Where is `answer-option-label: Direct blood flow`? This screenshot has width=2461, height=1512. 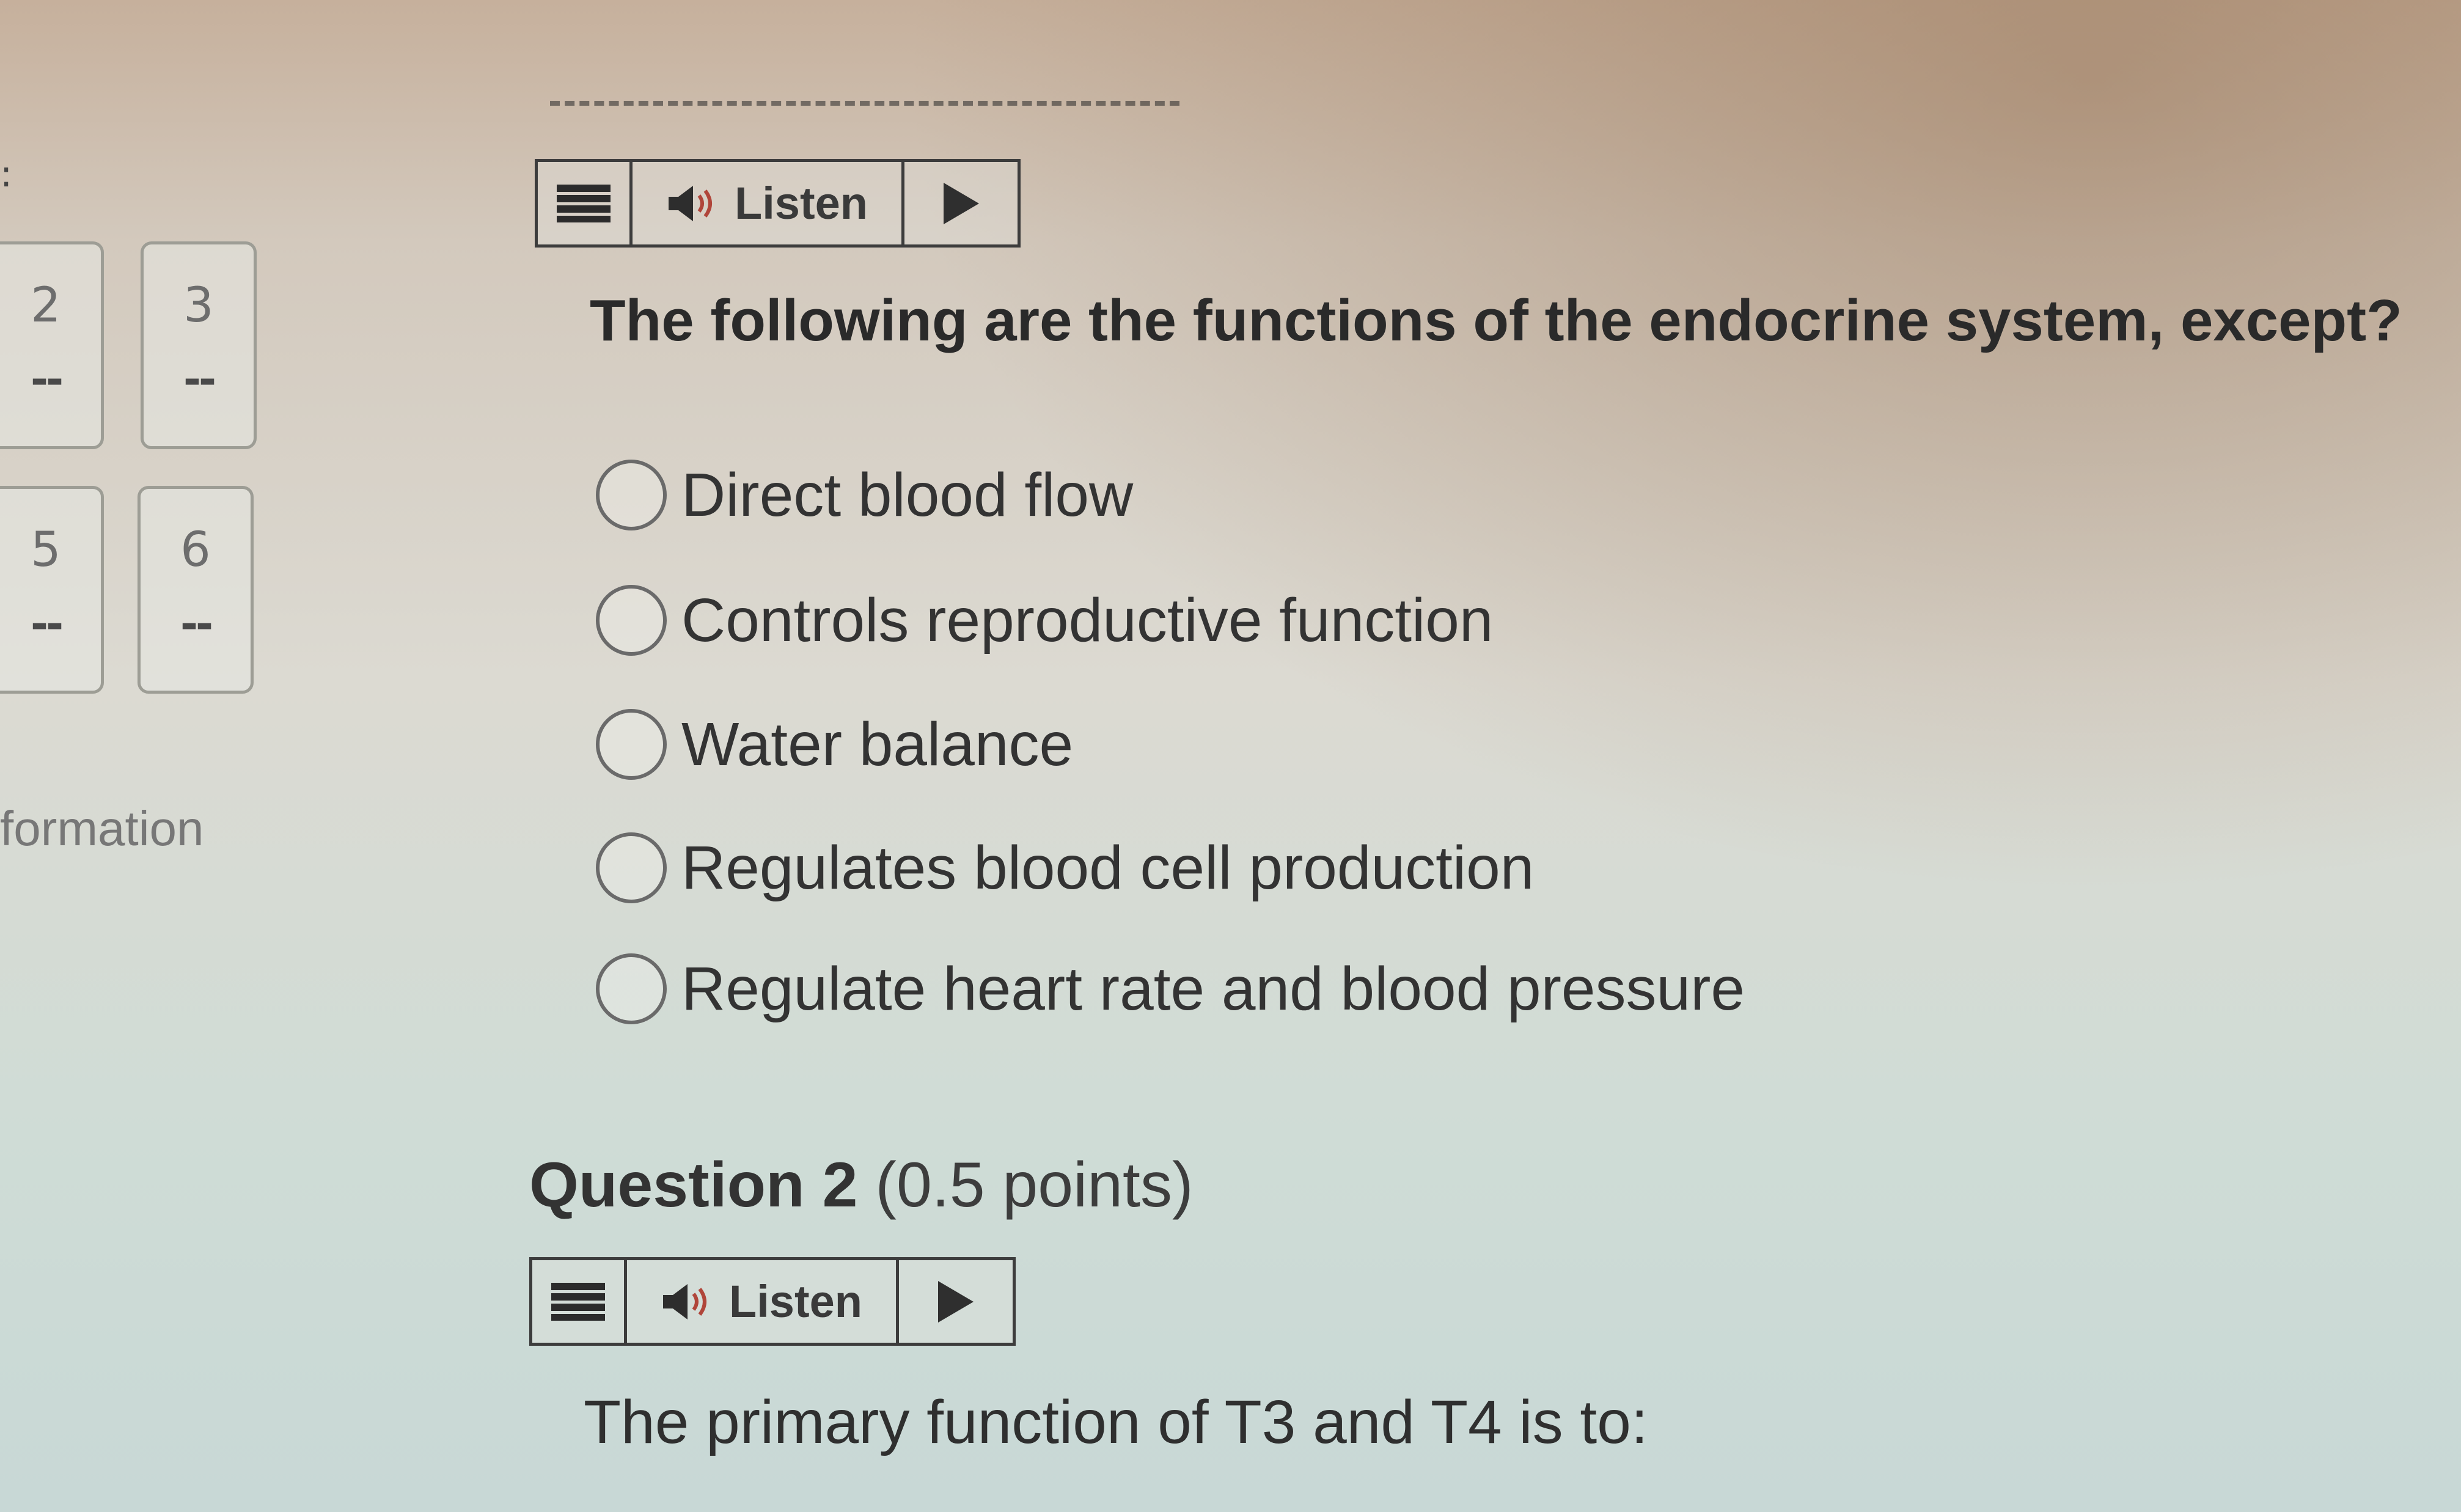 answer-option-label: Direct blood flow is located at coordinates (907, 495).